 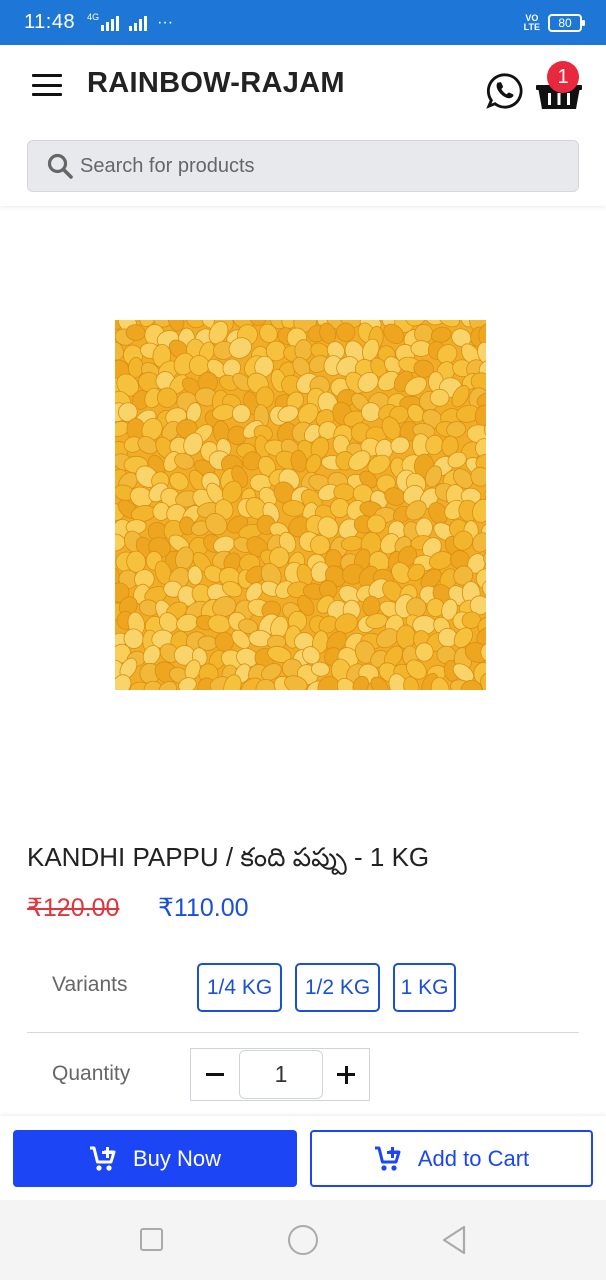 I want to click on increase-quantity-button, so click(x=346, y=1074).